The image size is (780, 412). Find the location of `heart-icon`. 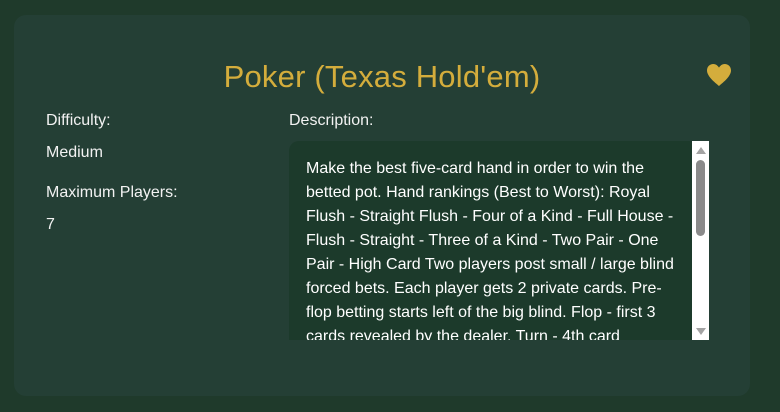

heart-icon is located at coordinates (719, 75).